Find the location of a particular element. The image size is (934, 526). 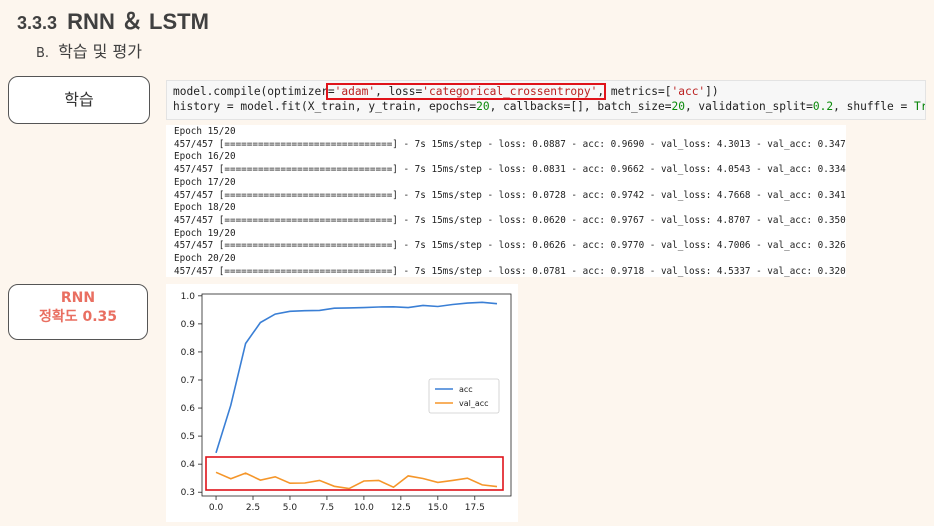

page-title: 3.3.3 RNN ＆ LSTM is located at coordinates (113, 20).